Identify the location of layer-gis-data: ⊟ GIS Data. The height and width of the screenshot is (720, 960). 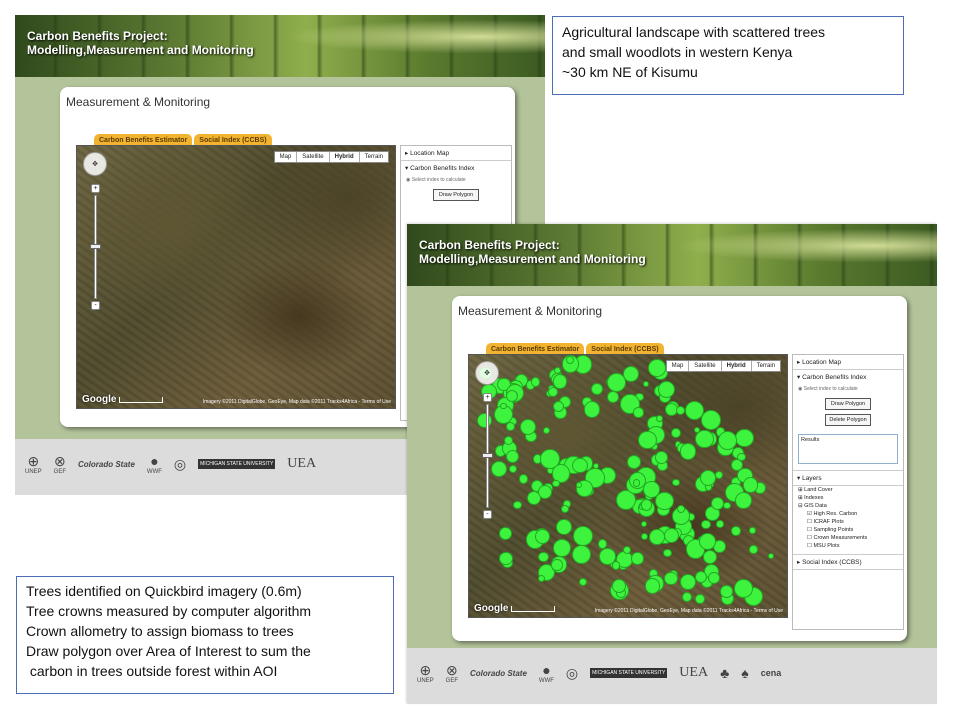
(848, 506).